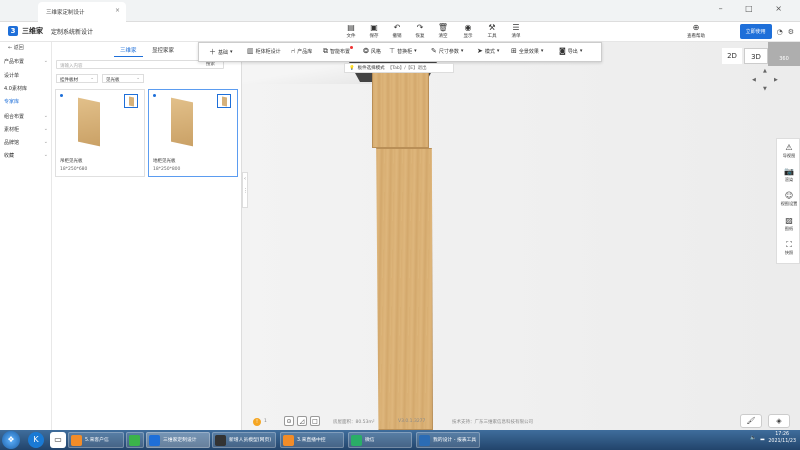  I want to click on panel-collapse-handle: ‹ ⋮, so click(245, 190).